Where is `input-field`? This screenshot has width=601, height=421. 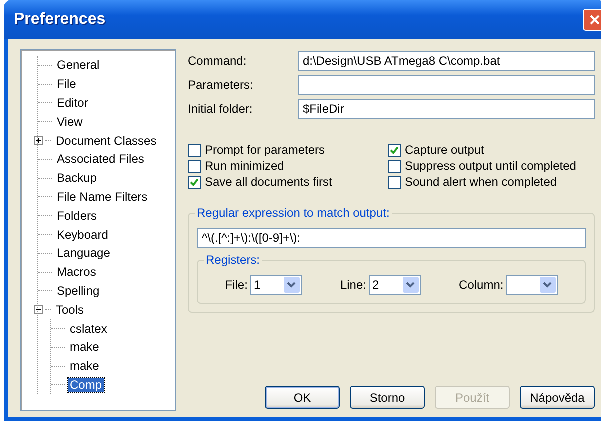 input-field is located at coordinates (446, 85).